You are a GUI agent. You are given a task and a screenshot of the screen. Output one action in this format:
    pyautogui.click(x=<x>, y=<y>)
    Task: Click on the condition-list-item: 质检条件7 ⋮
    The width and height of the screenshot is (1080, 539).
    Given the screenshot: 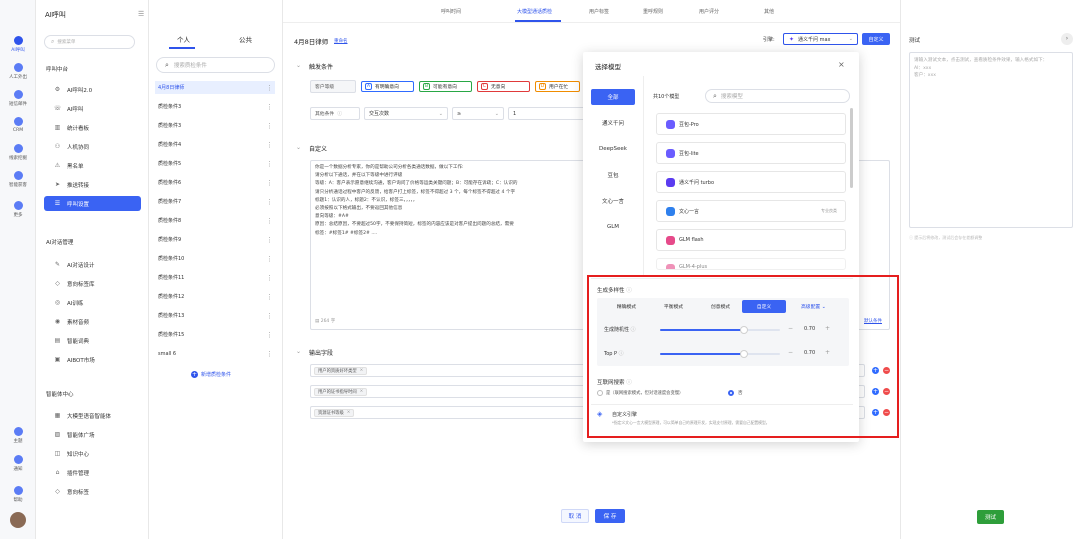 What is the action you would take?
    pyautogui.click(x=215, y=201)
    